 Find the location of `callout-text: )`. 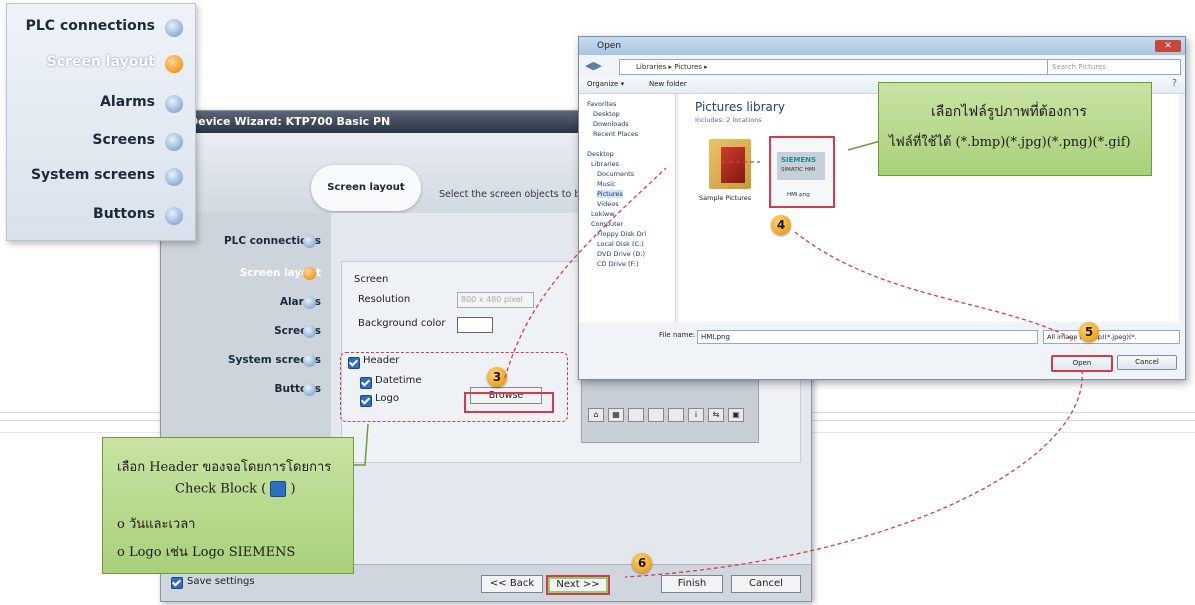

callout-text: ) is located at coordinates (293, 489).